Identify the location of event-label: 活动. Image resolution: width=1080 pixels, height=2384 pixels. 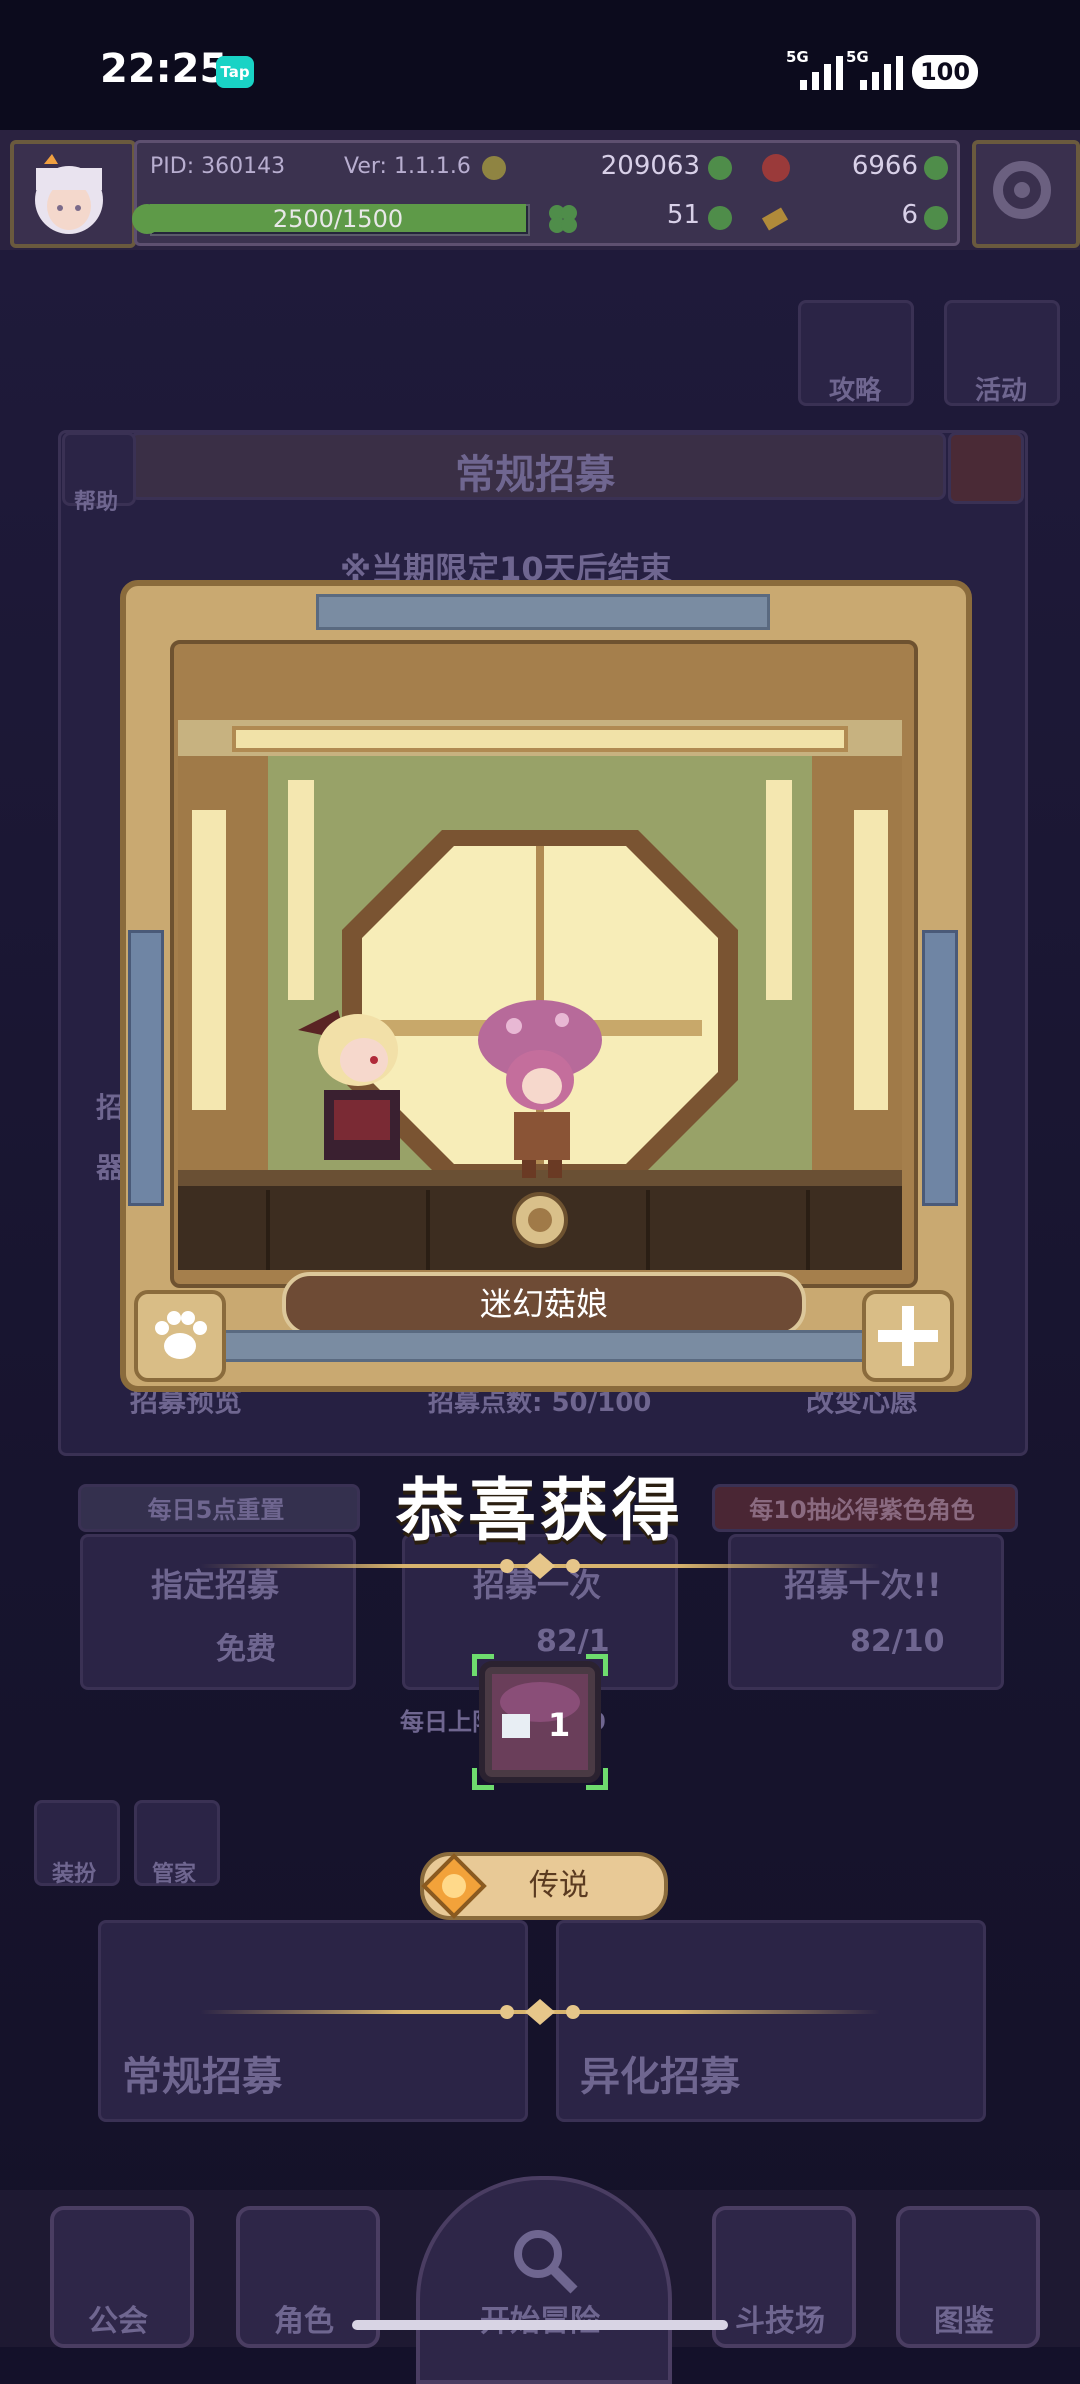
(1000, 391).